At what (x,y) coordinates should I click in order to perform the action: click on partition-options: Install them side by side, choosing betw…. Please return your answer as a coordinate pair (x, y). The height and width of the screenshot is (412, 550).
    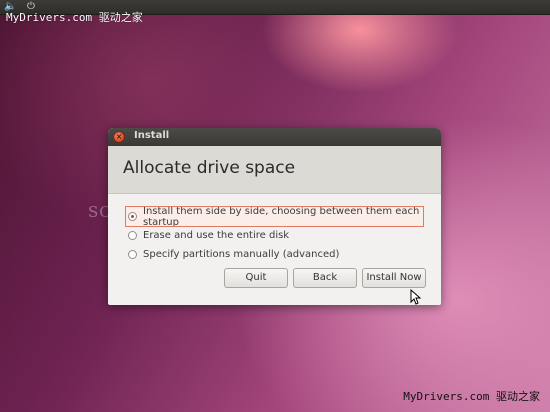
    Looking at the image, I should click on (274, 234).